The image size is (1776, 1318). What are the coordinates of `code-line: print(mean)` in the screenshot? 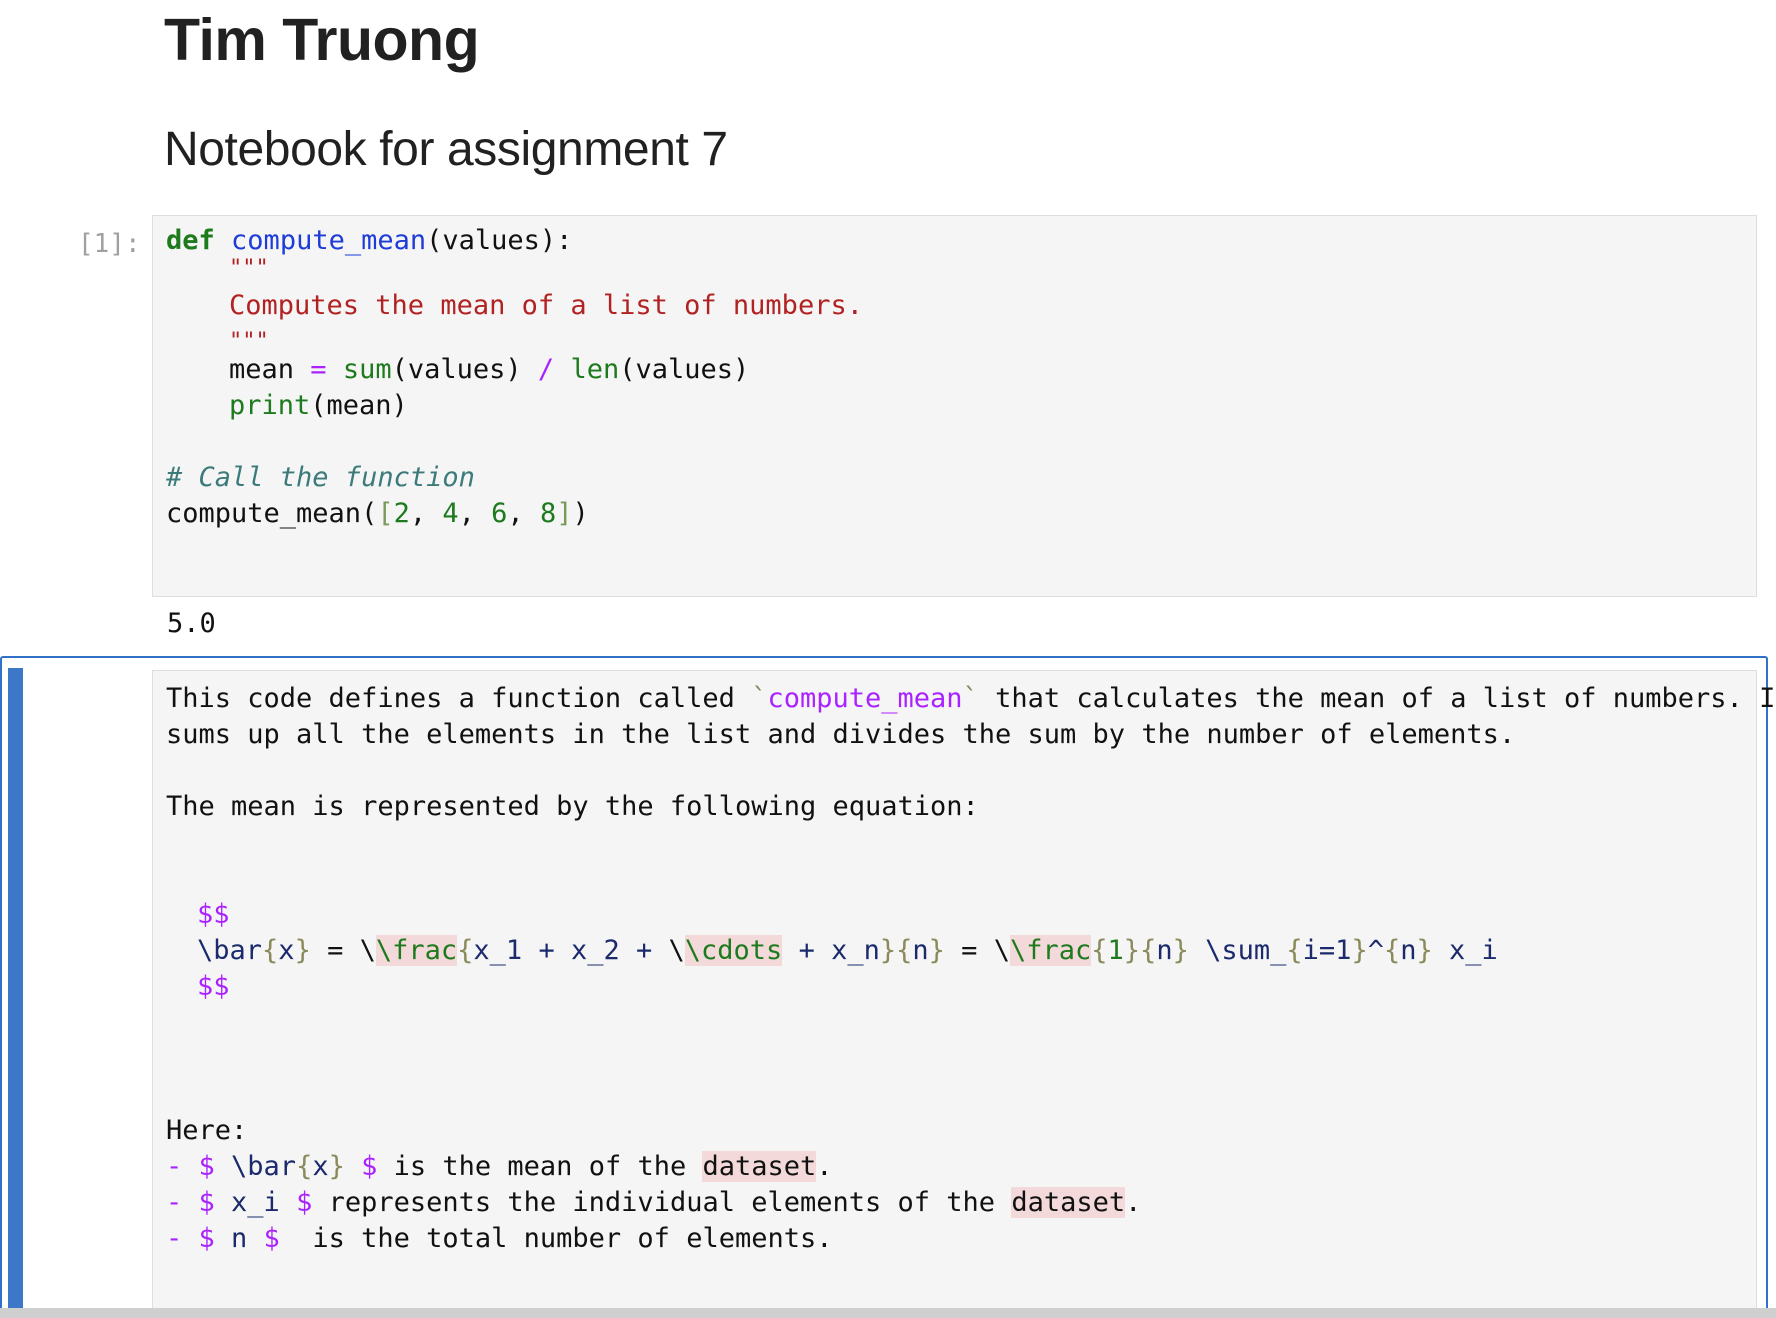 It's located at (318, 405).